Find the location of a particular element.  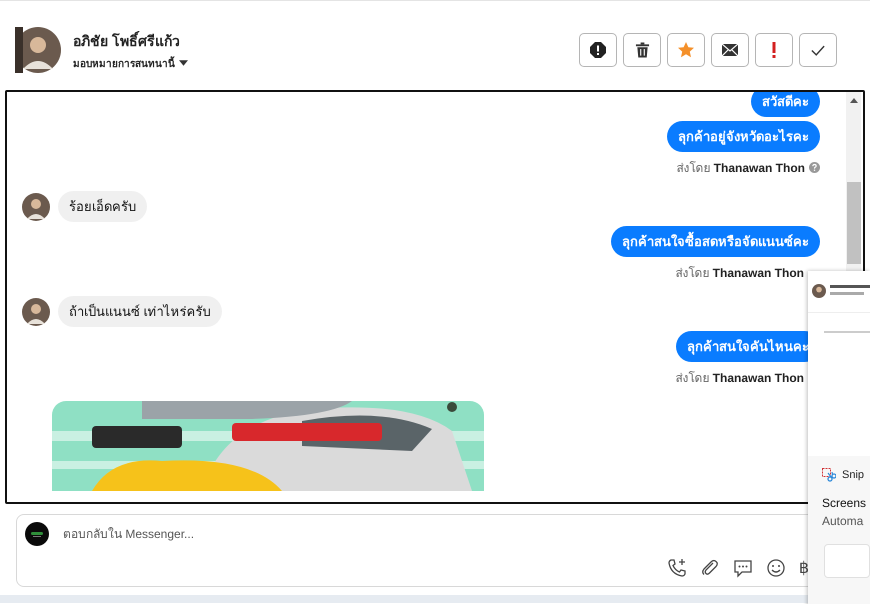

notification-title: Screens is located at coordinates (844, 502).